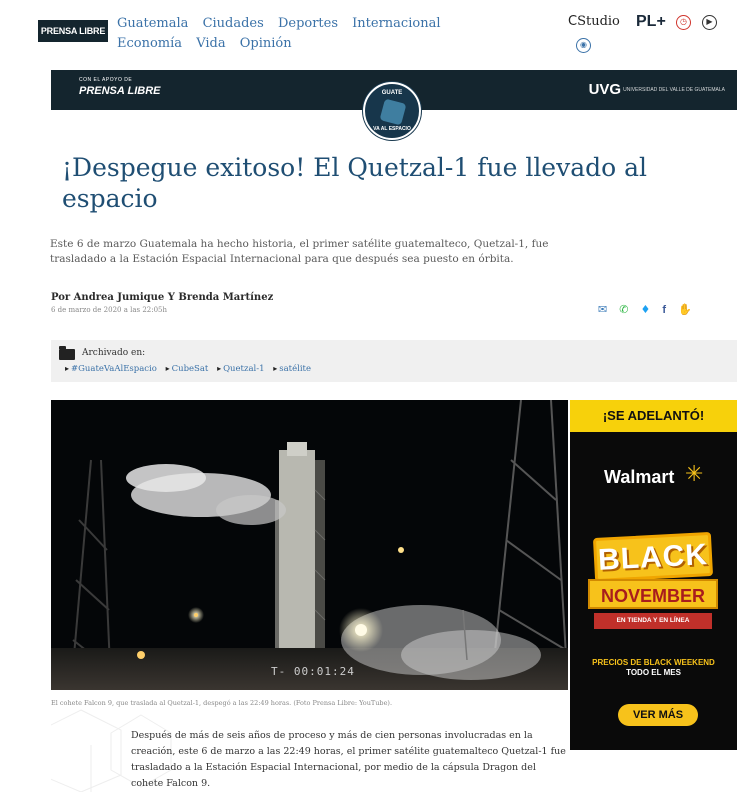  Describe the element at coordinates (639, 477) in the screenshot. I see `walmart-logo: Walmart` at that location.